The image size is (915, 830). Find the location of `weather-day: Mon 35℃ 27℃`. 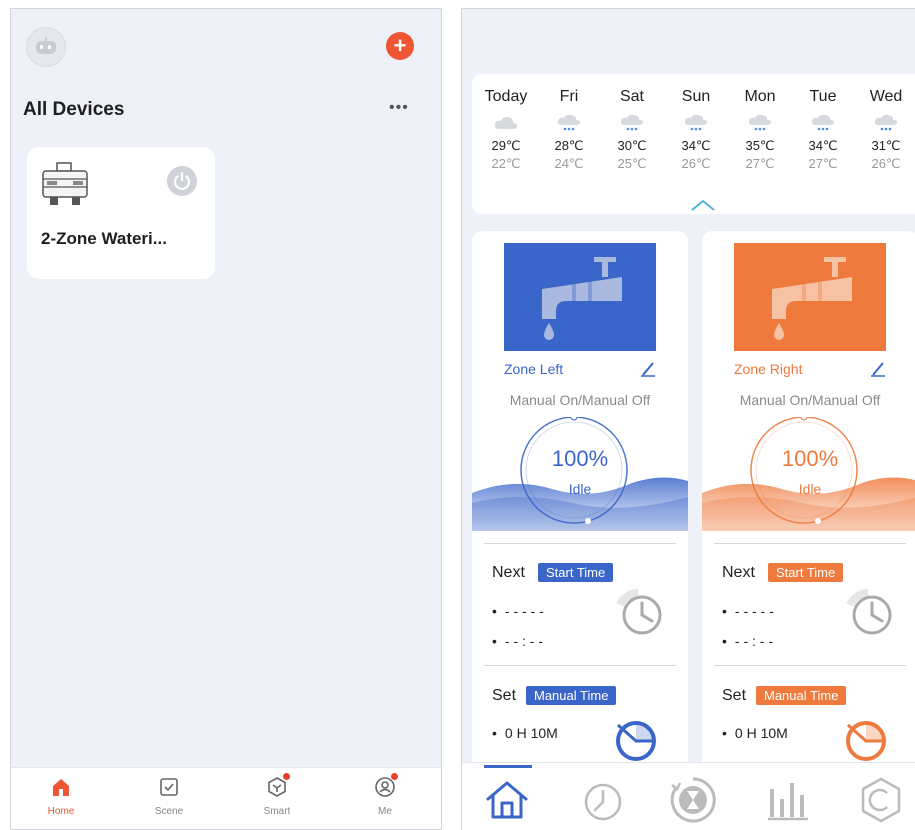

weather-day: Mon 35℃ 27℃ is located at coordinates (760, 130).